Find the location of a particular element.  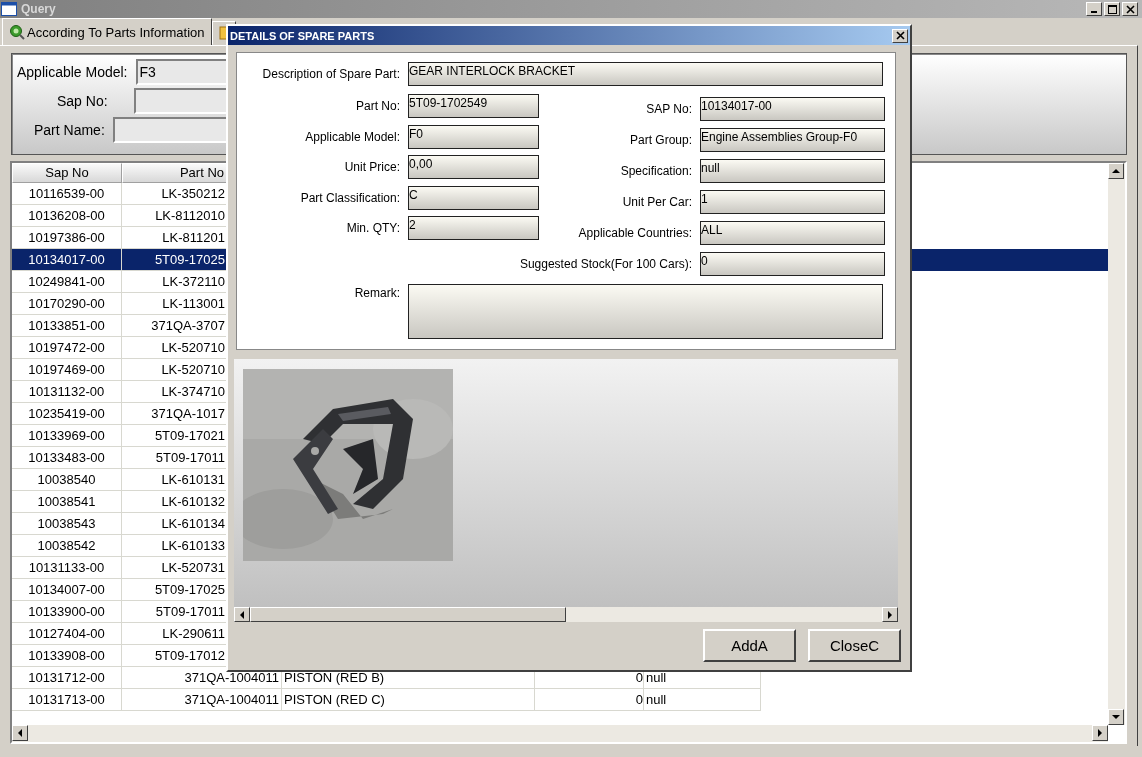

maximize-icon is located at coordinates (1112, 9).